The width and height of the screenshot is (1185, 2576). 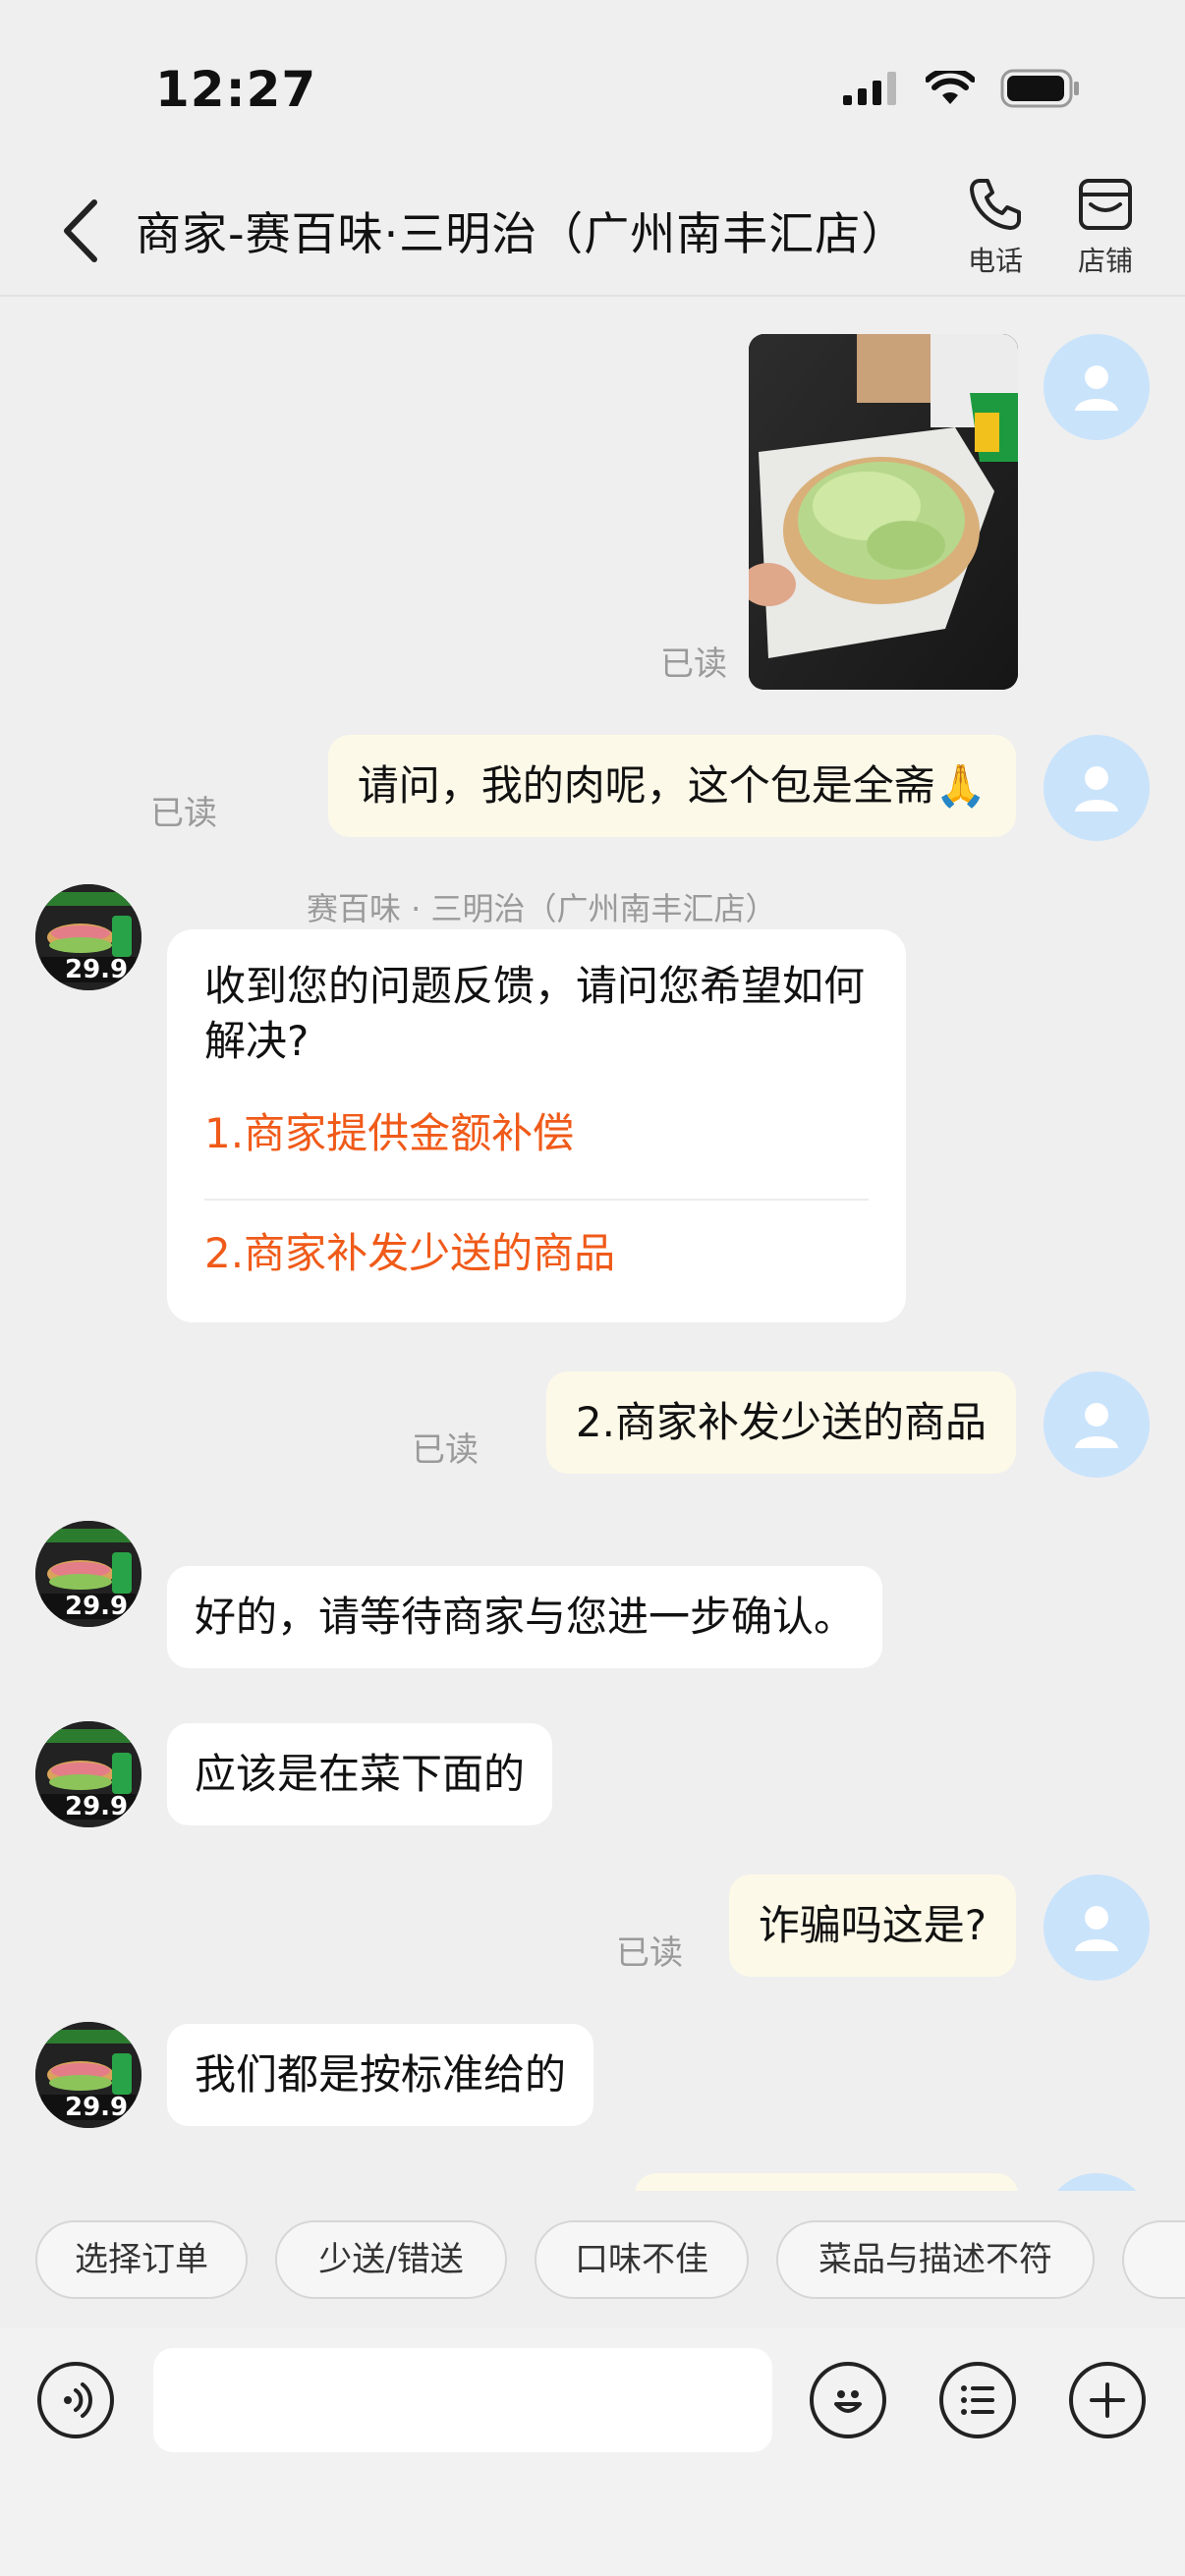 I want to click on add-button, so click(x=1107, y=2400).